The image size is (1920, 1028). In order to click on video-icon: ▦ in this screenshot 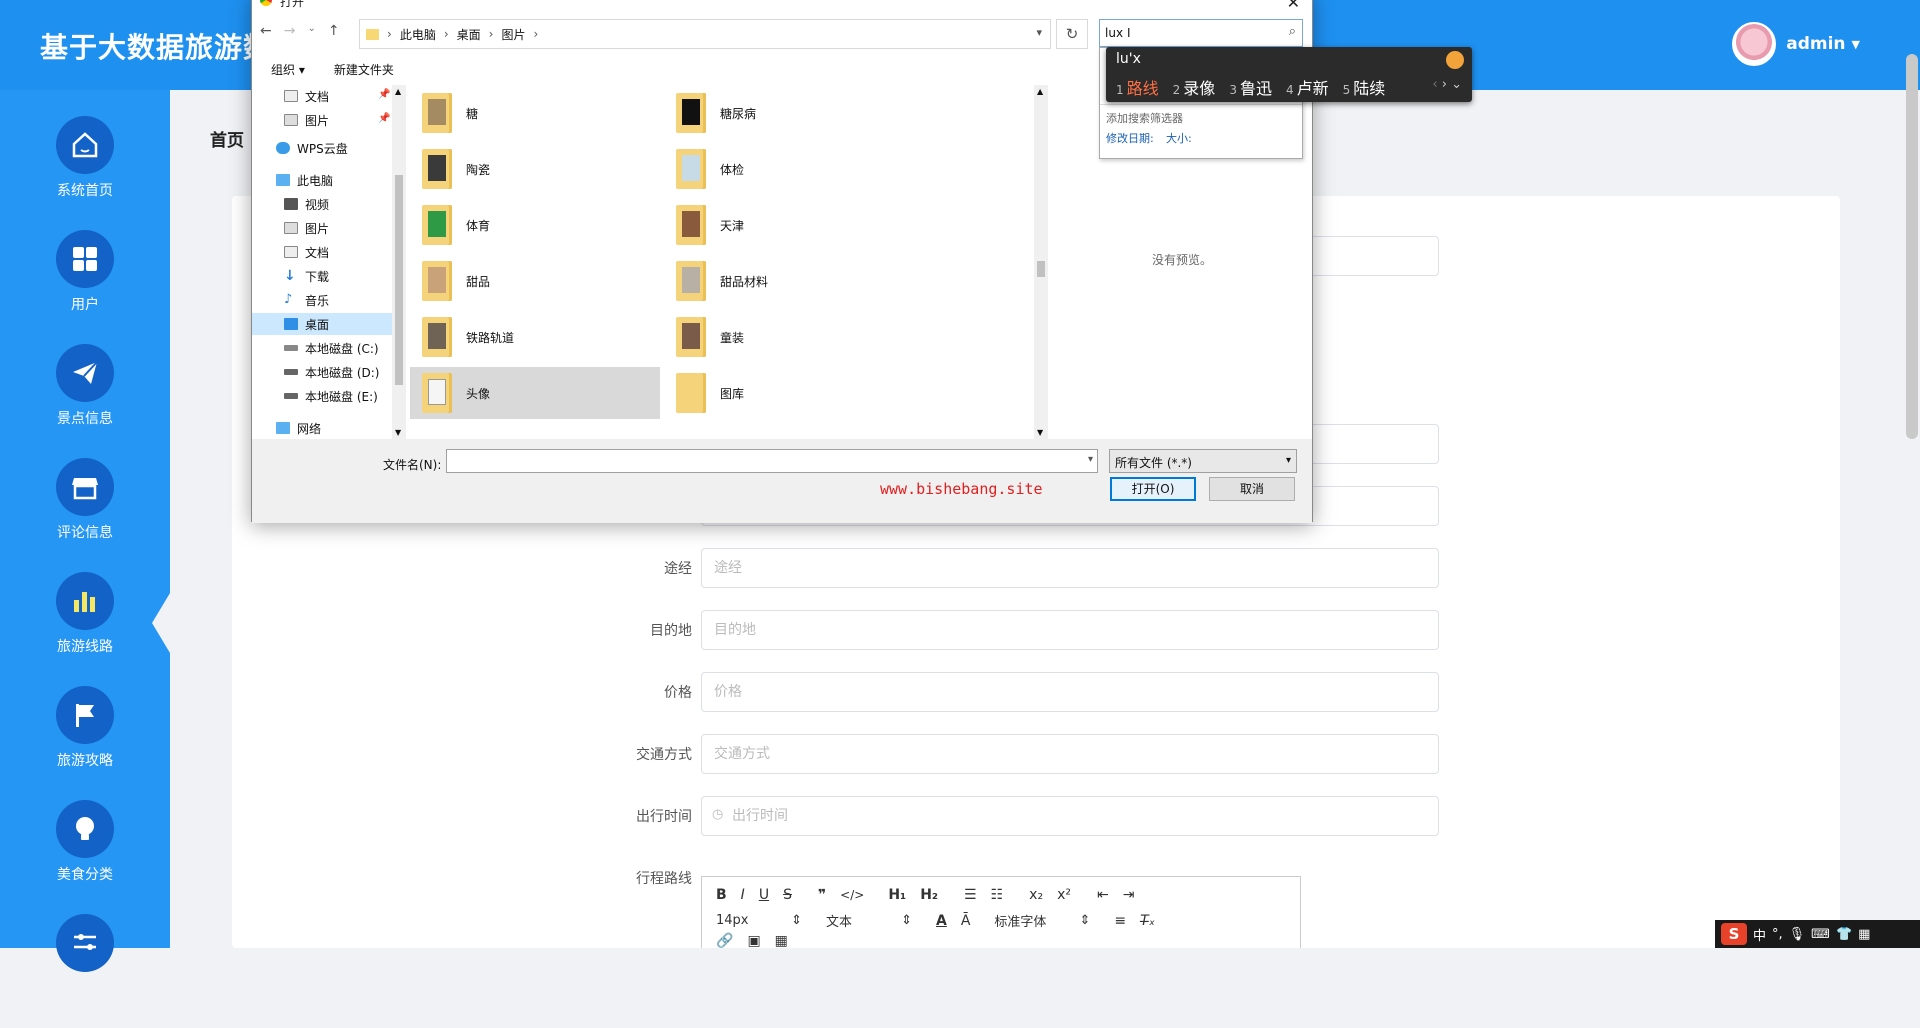, I will do `click(781, 941)`.